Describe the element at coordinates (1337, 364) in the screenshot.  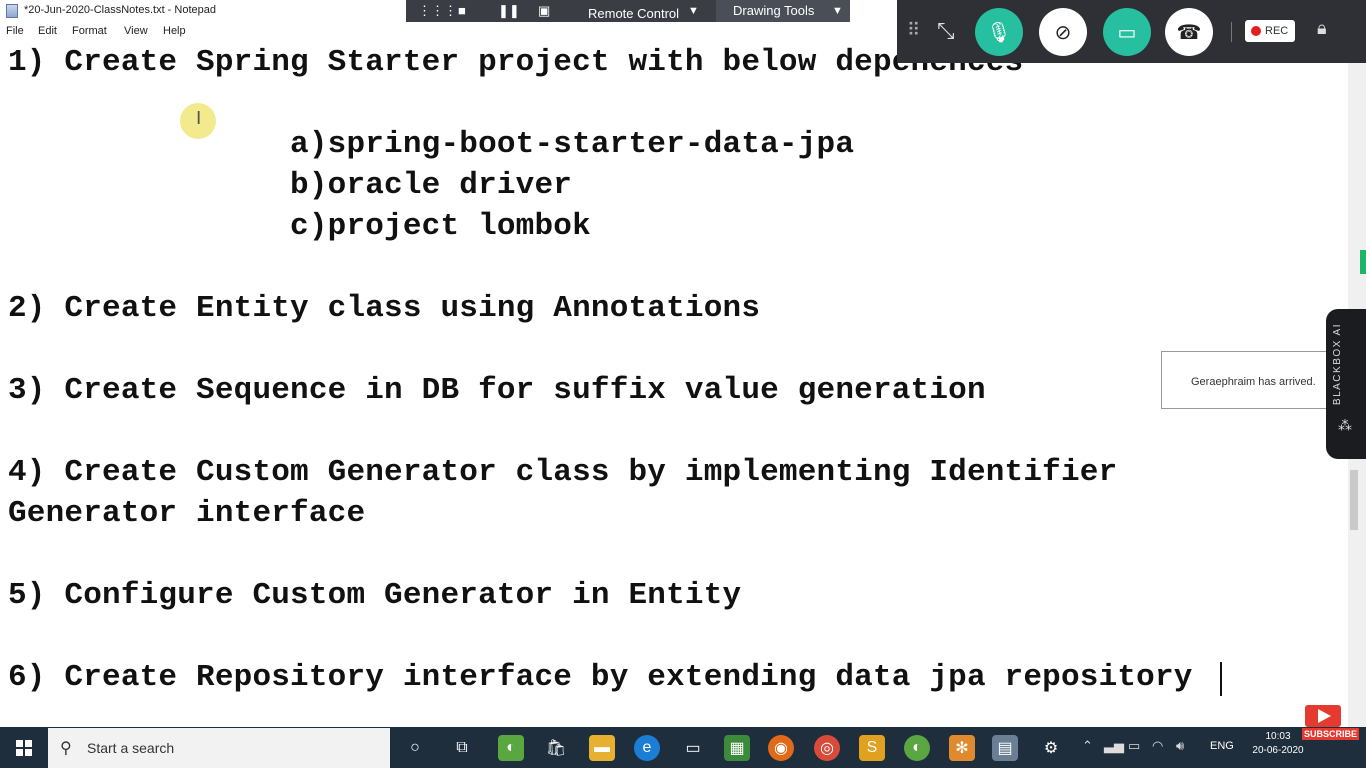
I see `blackbox-label: BLACKBOX AI` at that location.